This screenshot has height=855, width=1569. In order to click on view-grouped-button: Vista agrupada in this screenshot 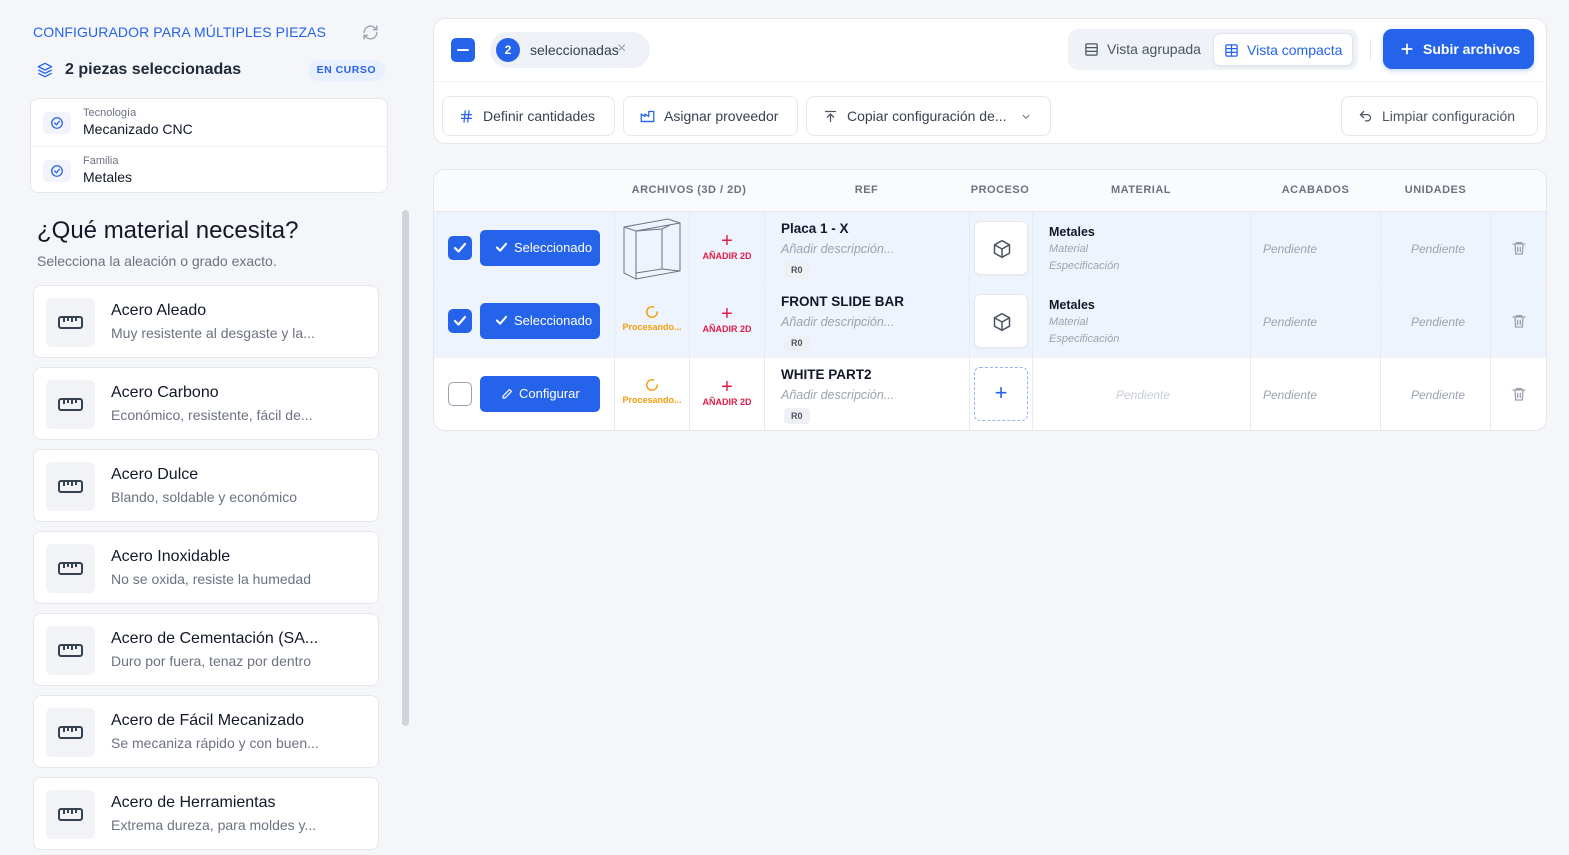, I will do `click(1141, 49)`.